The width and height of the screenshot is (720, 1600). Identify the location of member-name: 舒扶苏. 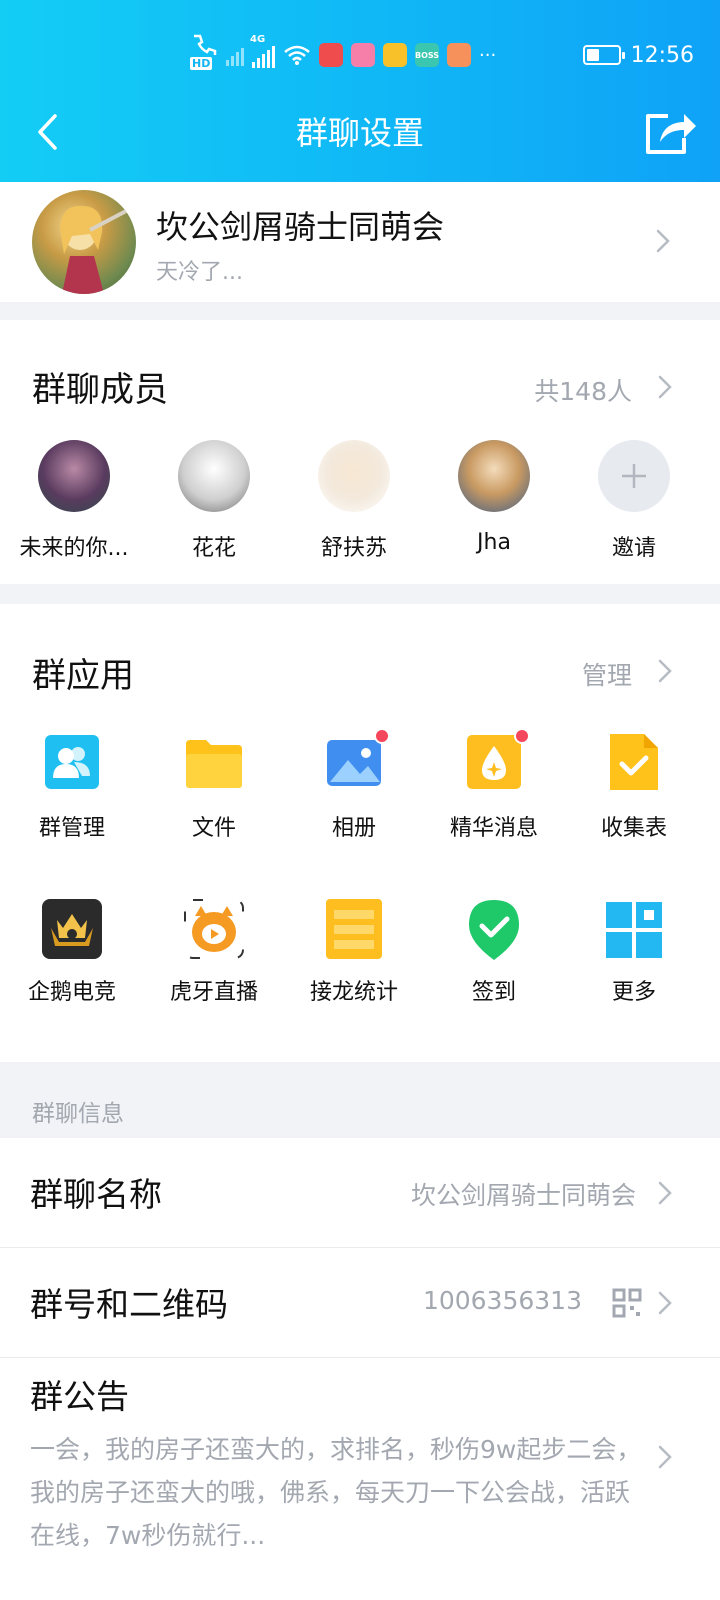
(353, 548).